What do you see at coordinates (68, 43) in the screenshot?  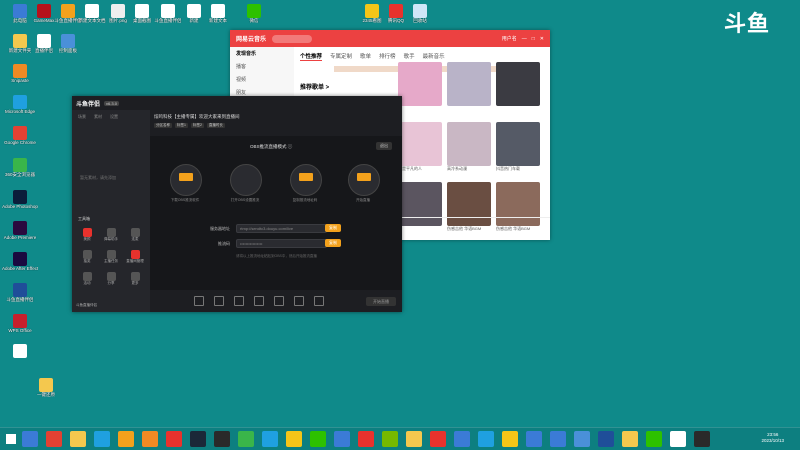 I see `desktop-icon: 控制面板` at bounding box center [68, 43].